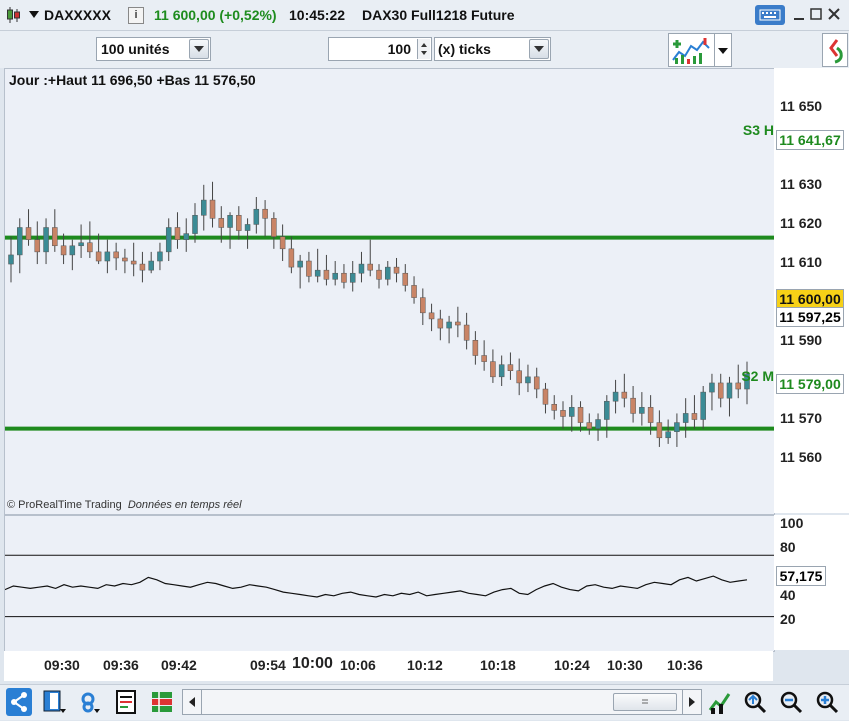 The height and width of the screenshot is (721, 849). What do you see at coordinates (625, 665) in the screenshot?
I see `time-tick-label: 10:30` at bounding box center [625, 665].